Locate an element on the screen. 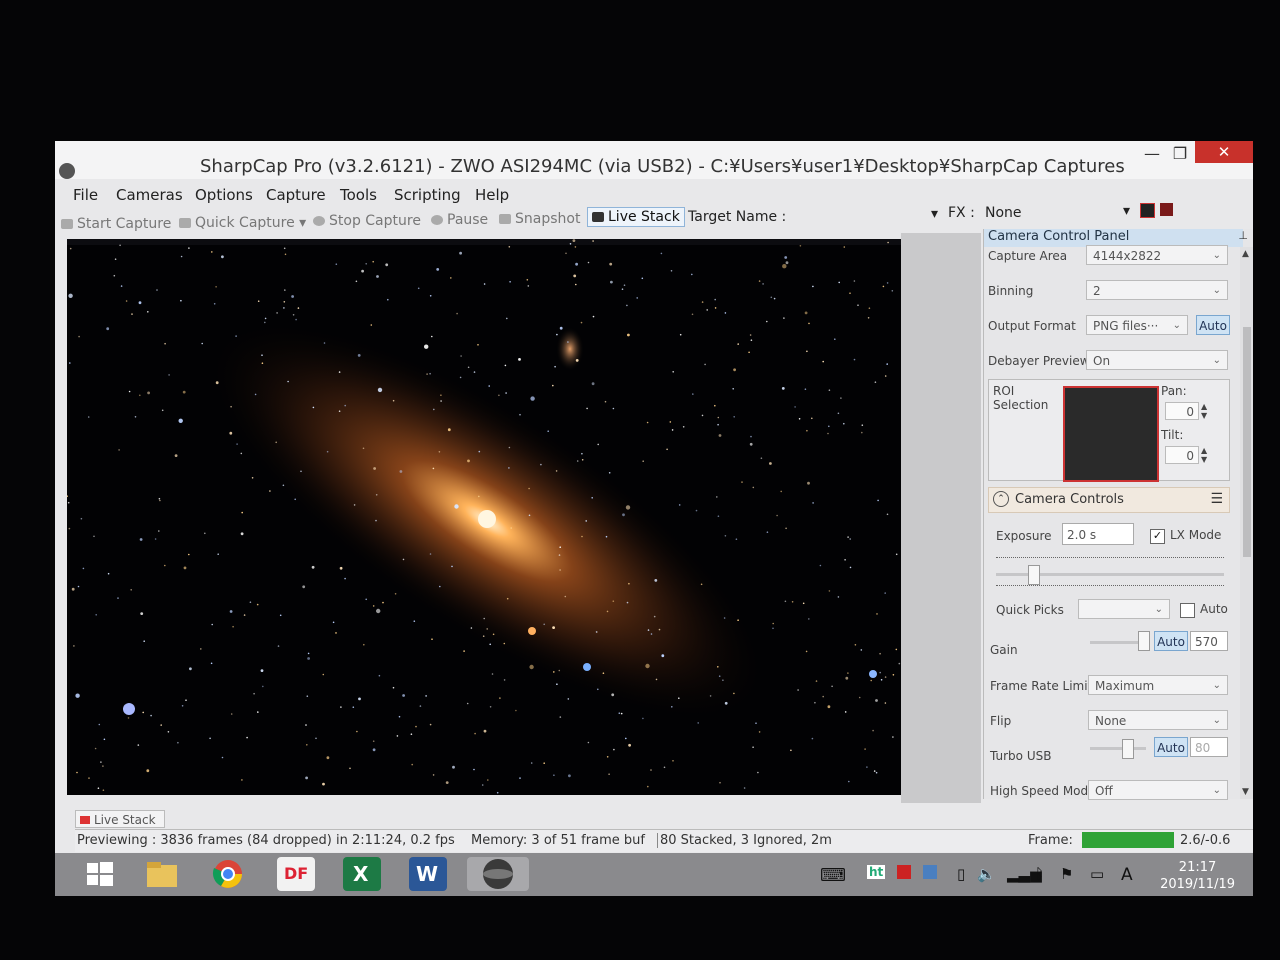  quick-picks-select: ⌄ is located at coordinates (1124, 609).